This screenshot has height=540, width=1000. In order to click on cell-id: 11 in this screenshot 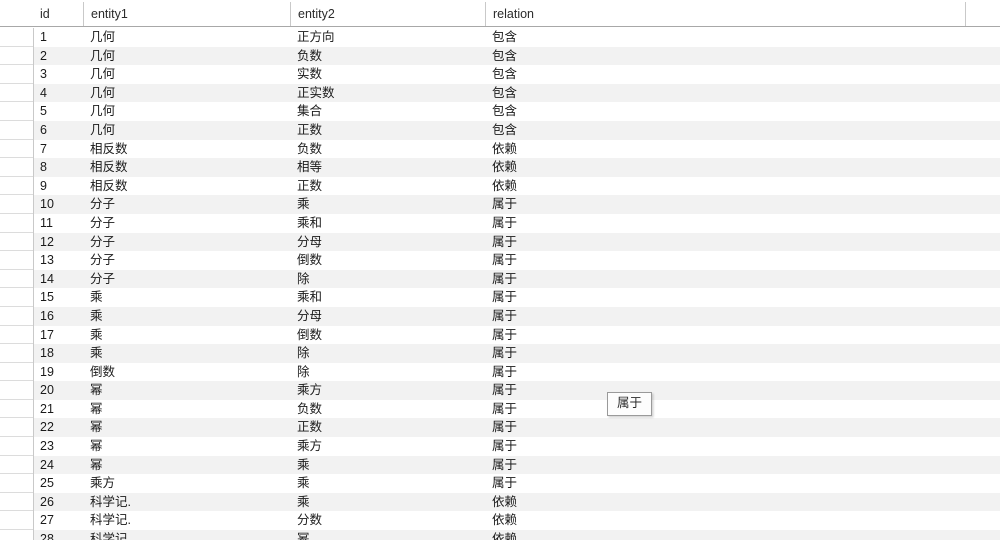, I will do `click(58, 223)`.